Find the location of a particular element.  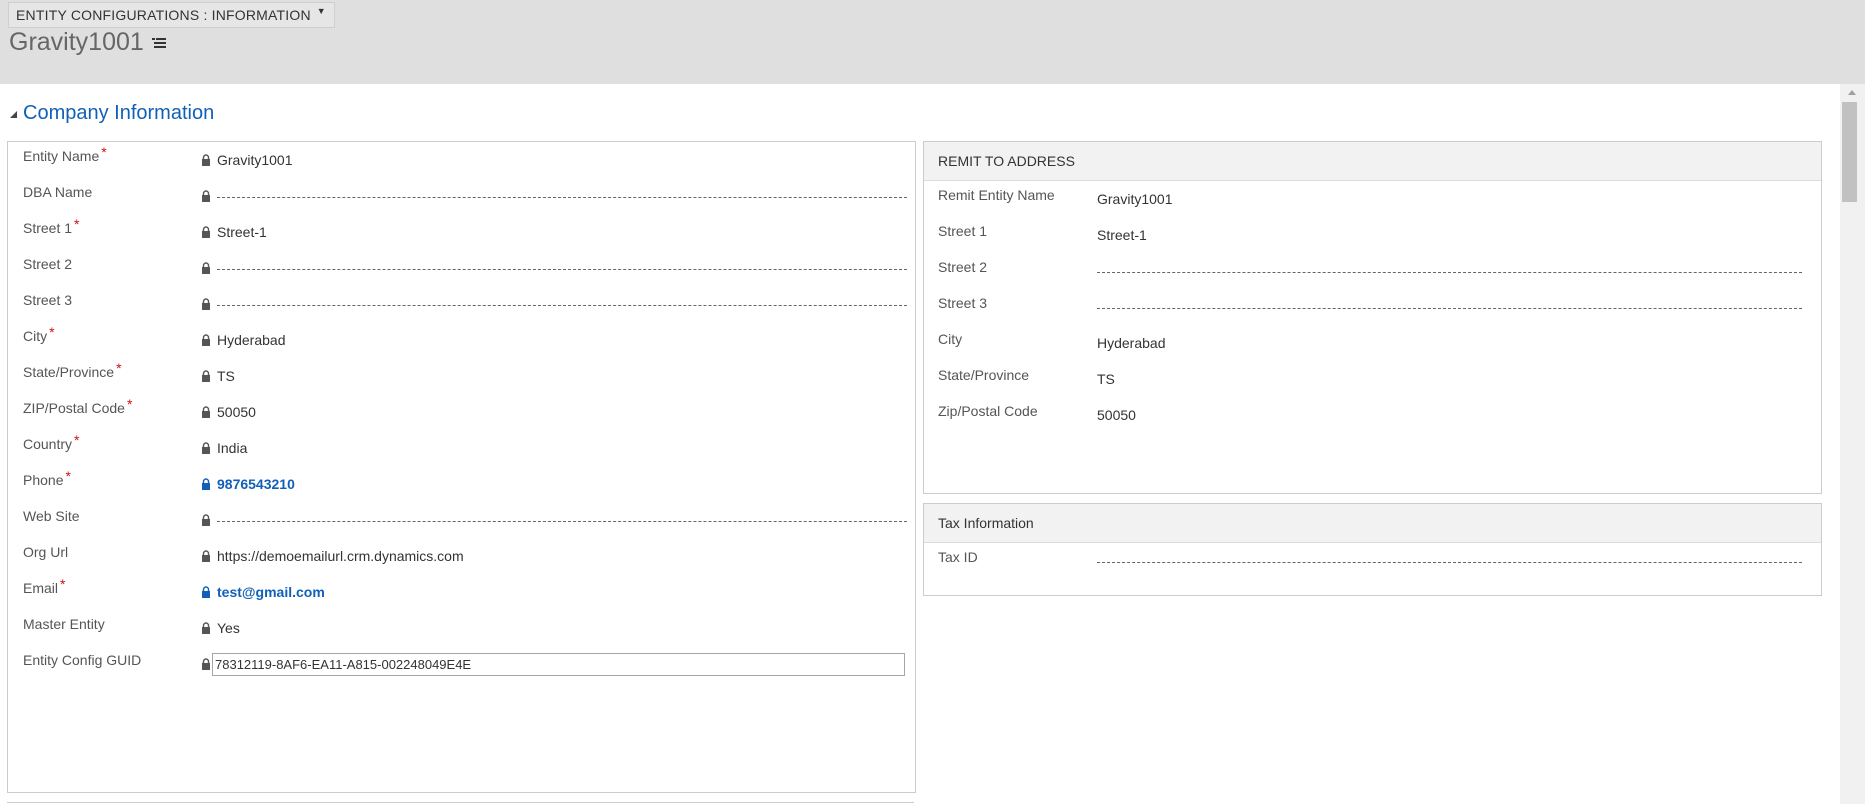

scrollbar-thumb is located at coordinates (1849, 152).